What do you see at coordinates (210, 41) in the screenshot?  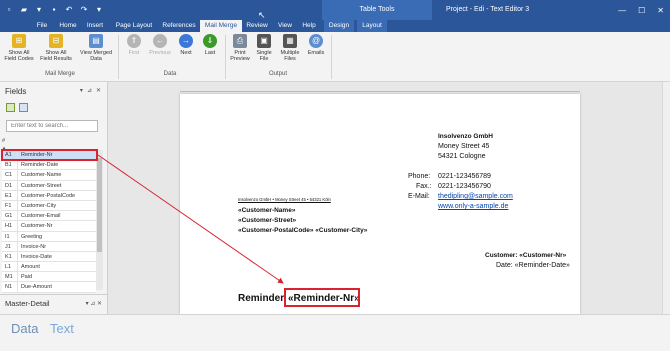 I see `last-icon: ⇓` at bounding box center [210, 41].